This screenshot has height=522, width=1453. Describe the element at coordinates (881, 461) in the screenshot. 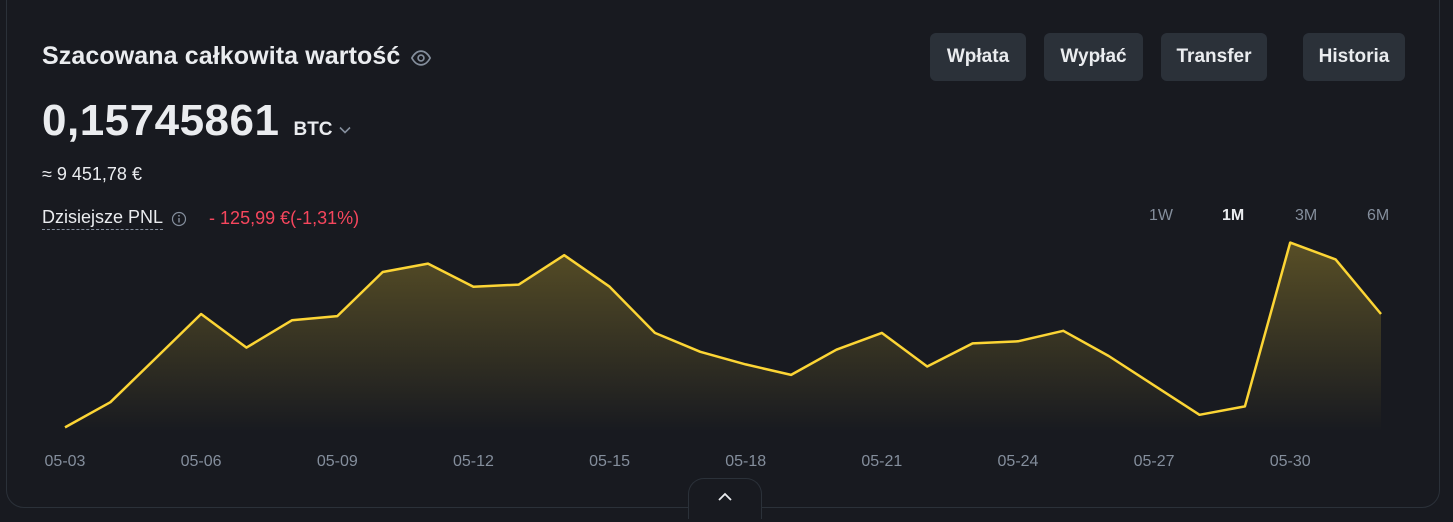

I see `x-tick-label: 05-21` at that location.